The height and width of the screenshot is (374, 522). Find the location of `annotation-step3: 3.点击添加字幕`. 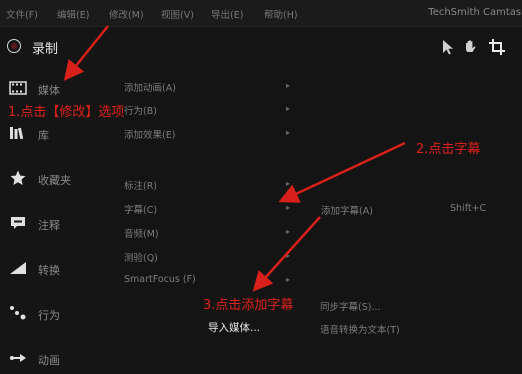

annotation-step3: 3.点击添加字幕 is located at coordinates (248, 305).